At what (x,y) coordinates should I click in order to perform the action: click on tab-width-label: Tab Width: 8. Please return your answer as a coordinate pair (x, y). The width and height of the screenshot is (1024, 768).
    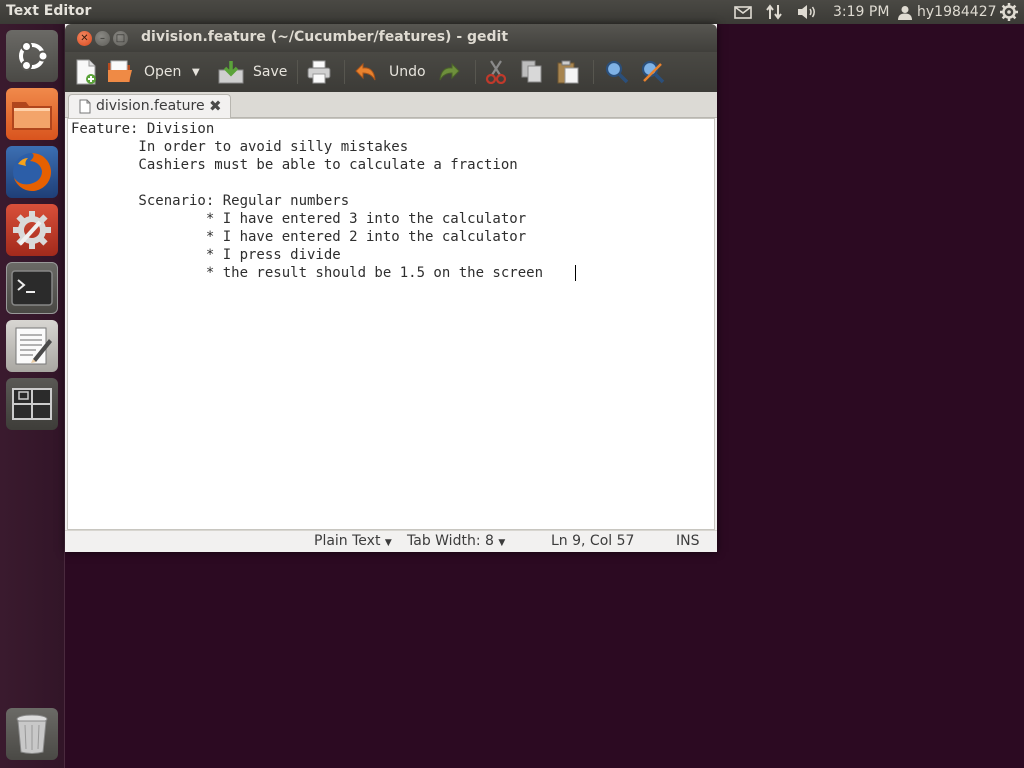
    Looking at the image, I should click on (450, 541).